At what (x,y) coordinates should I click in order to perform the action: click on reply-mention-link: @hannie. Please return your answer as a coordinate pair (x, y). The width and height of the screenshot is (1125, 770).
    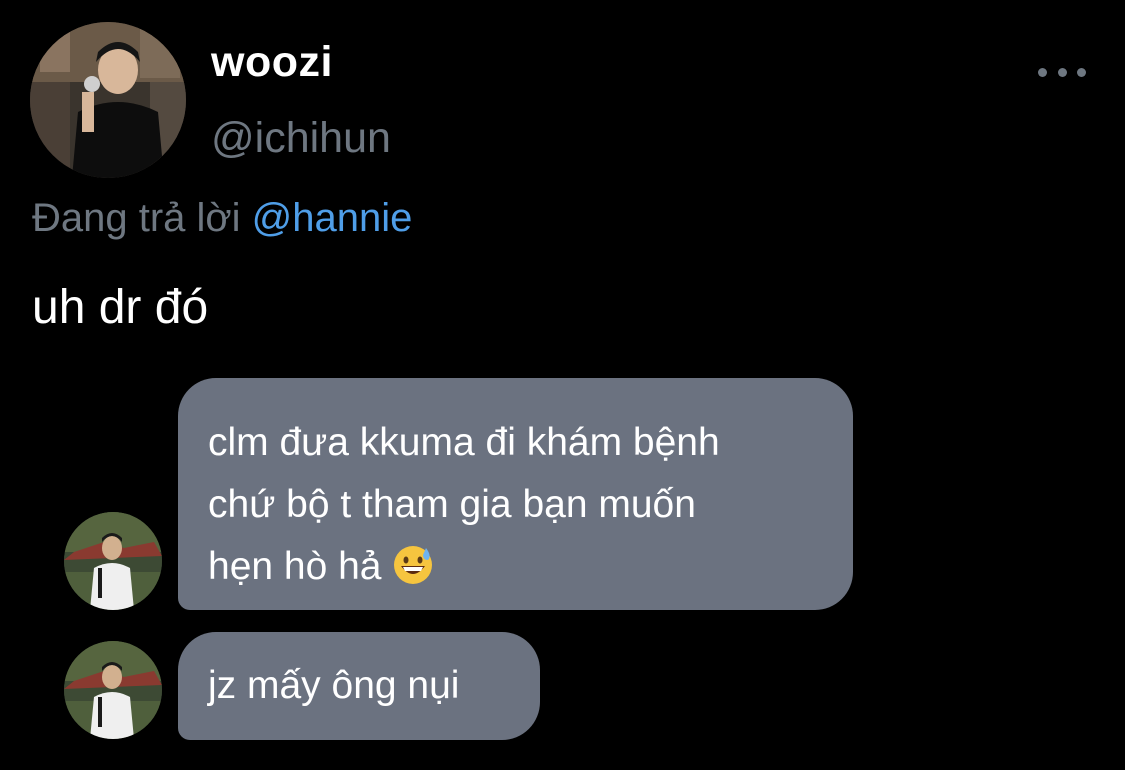
    Looking at the image, I should click on (332, 218).